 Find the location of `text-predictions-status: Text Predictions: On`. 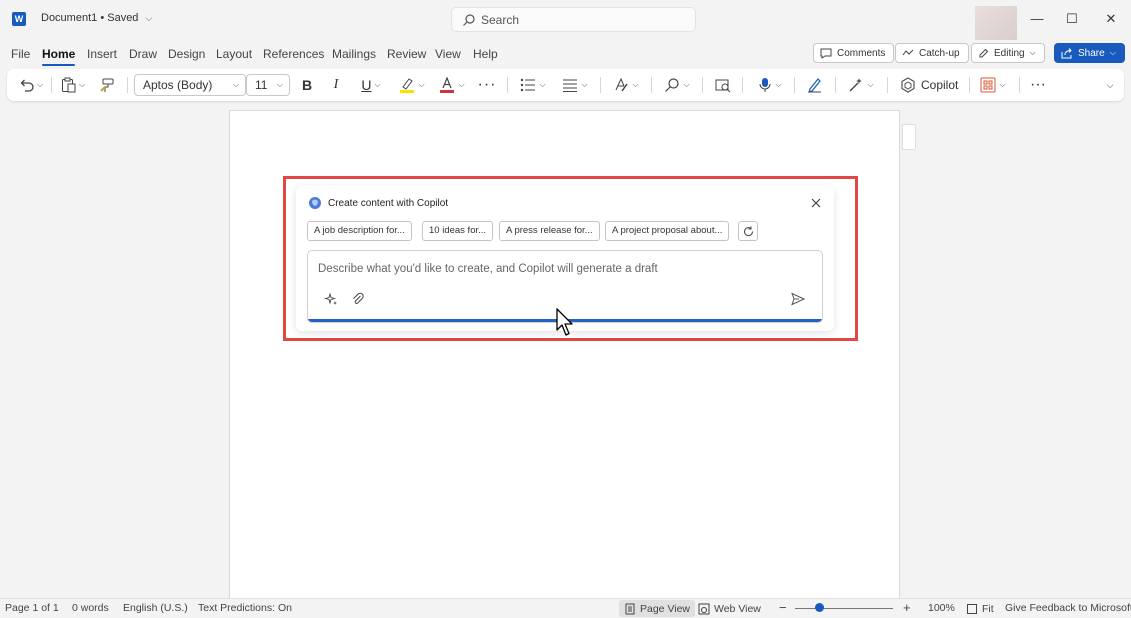

text-predictions-status: Text Predictions: On is located at coordinates (245, 608).